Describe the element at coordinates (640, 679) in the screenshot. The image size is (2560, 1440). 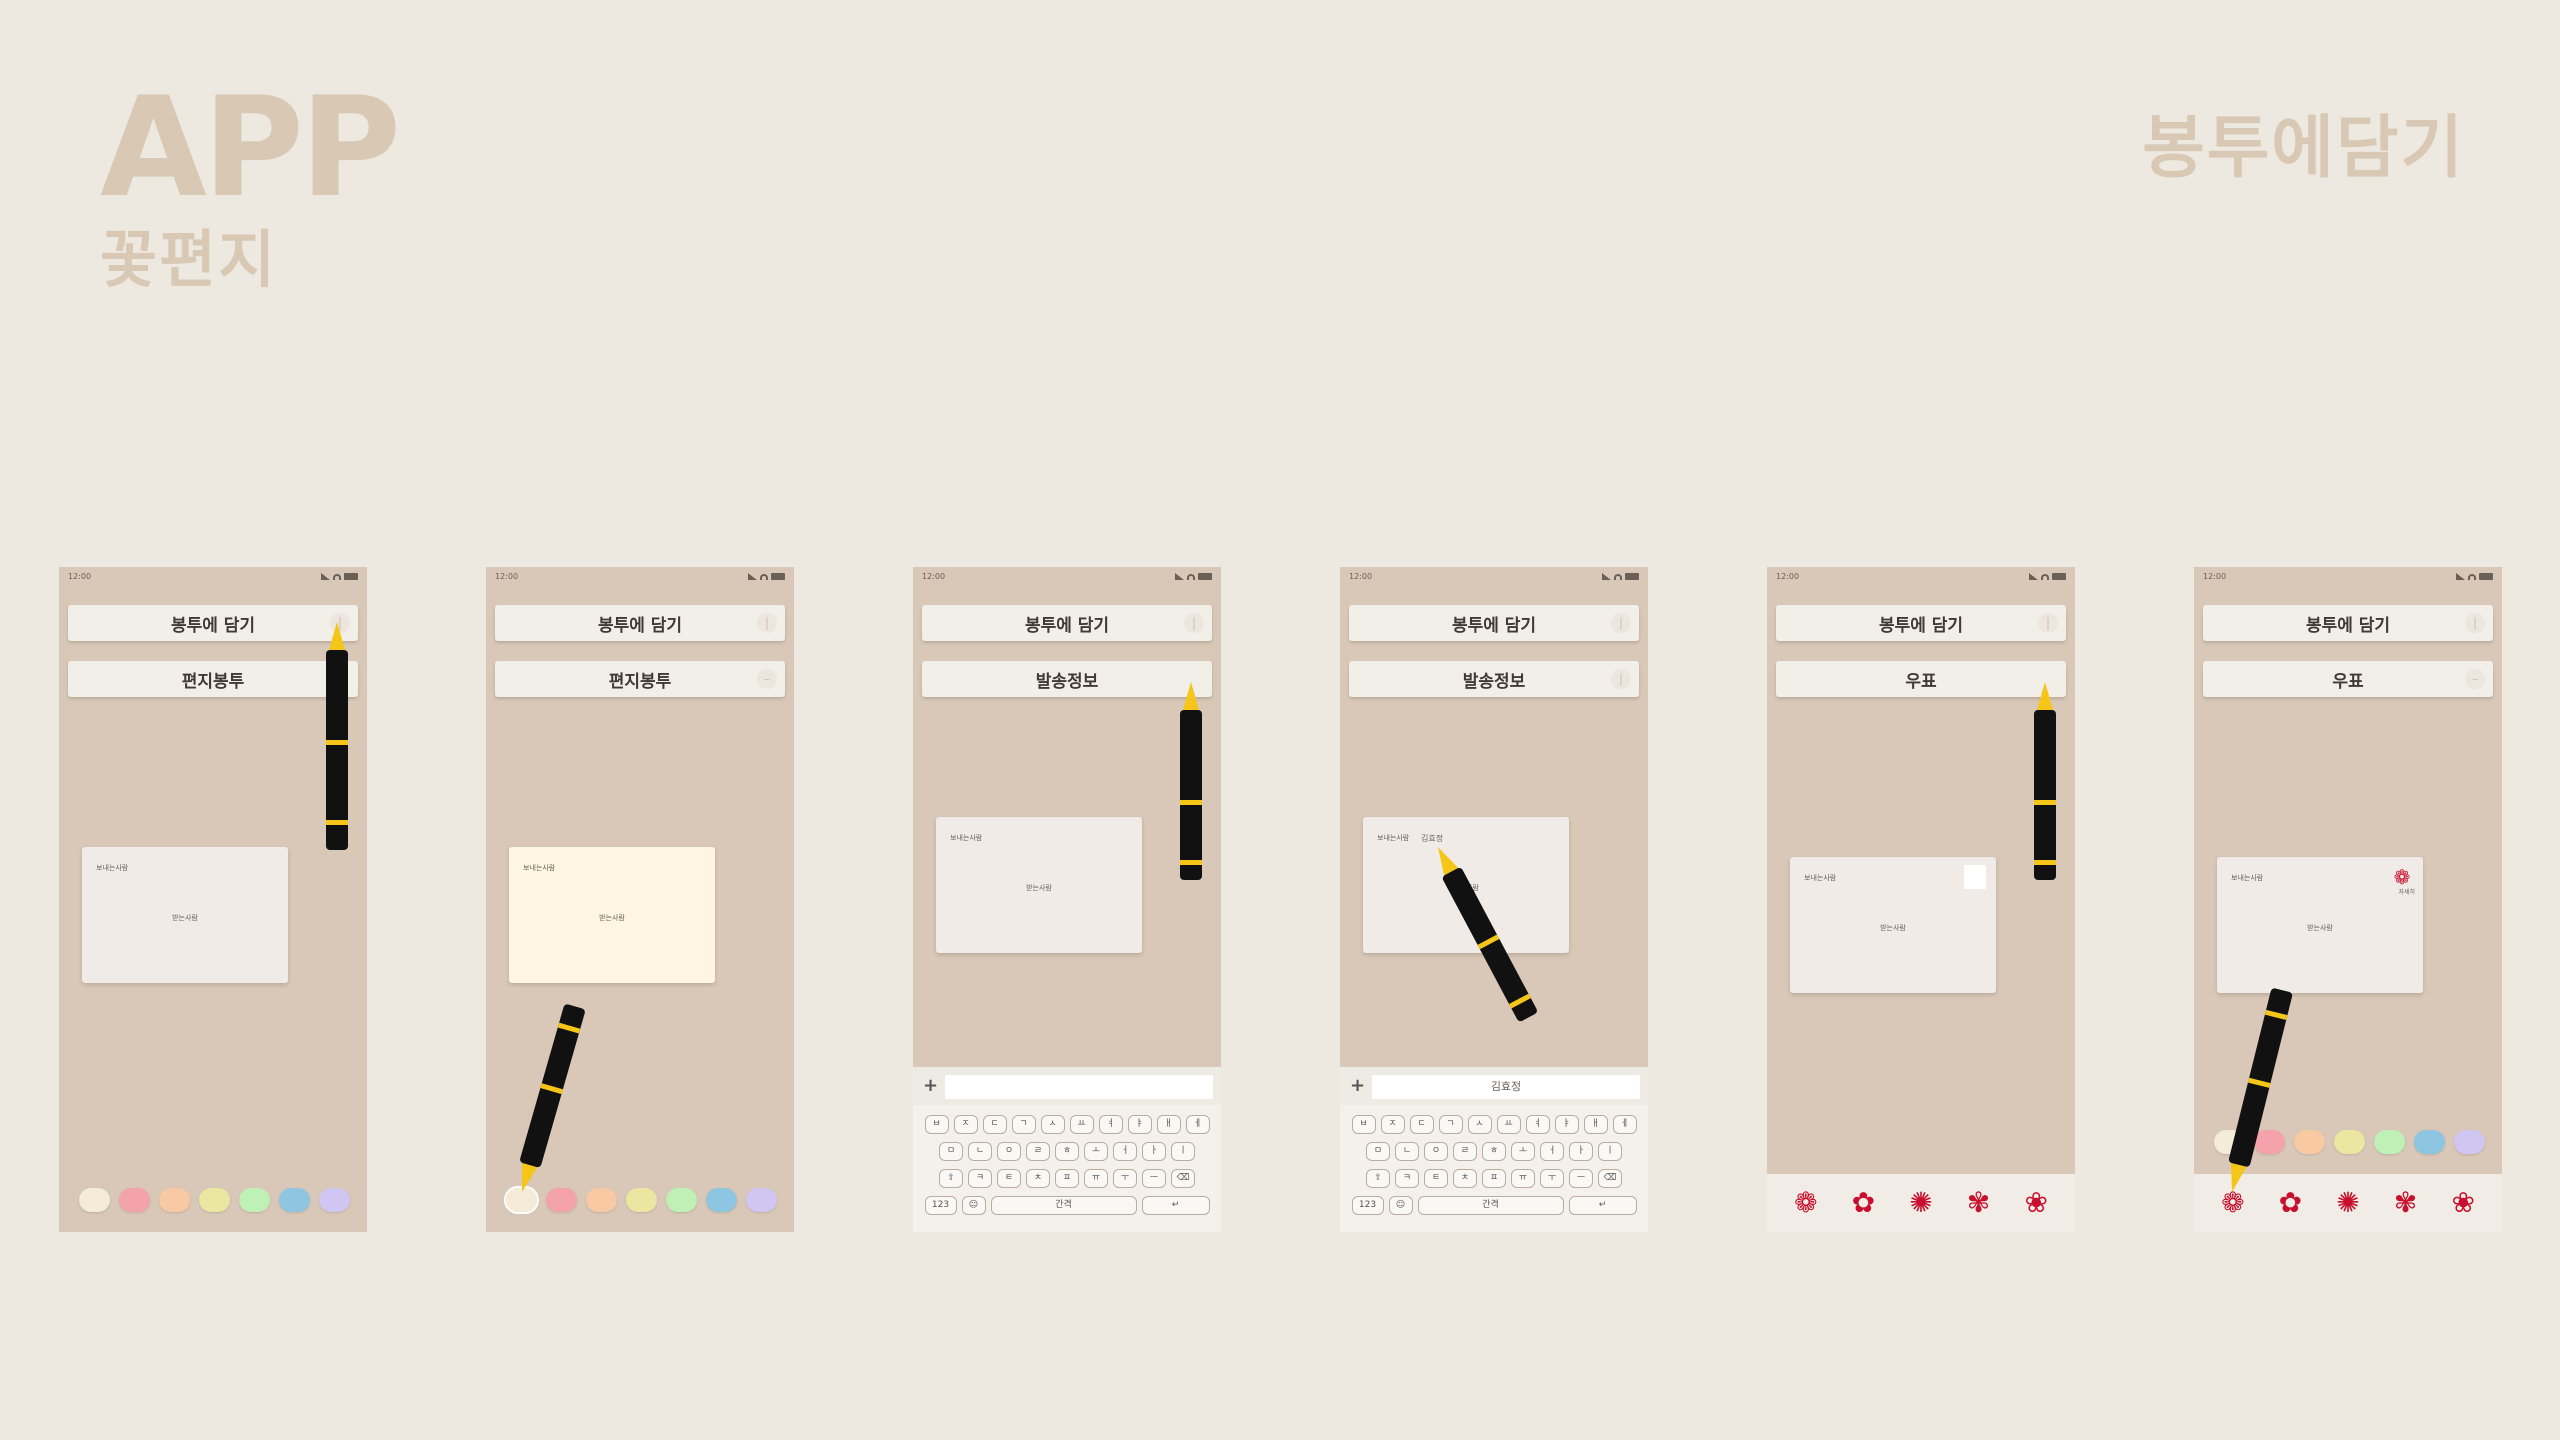
I see `subtitle-bar: 편지봉투 –` at that location.